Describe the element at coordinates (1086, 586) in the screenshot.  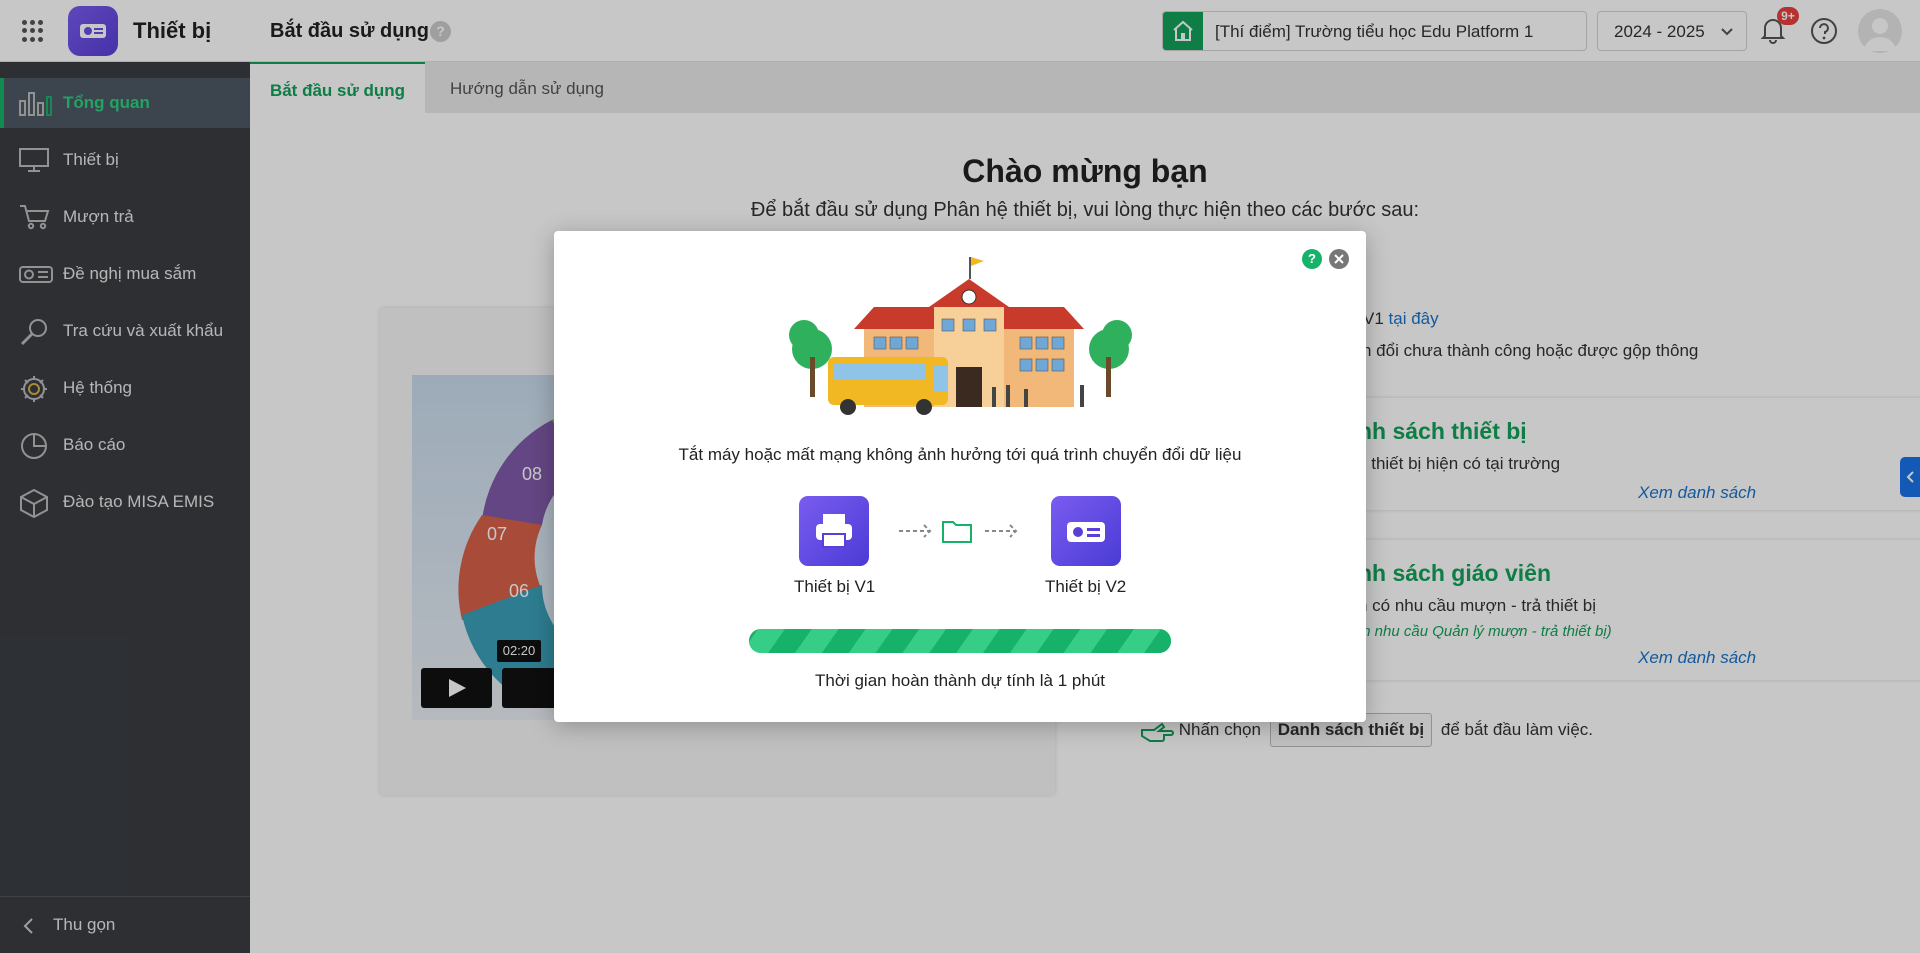
I see `device-v2-label: Thiết bị V2` at that location.